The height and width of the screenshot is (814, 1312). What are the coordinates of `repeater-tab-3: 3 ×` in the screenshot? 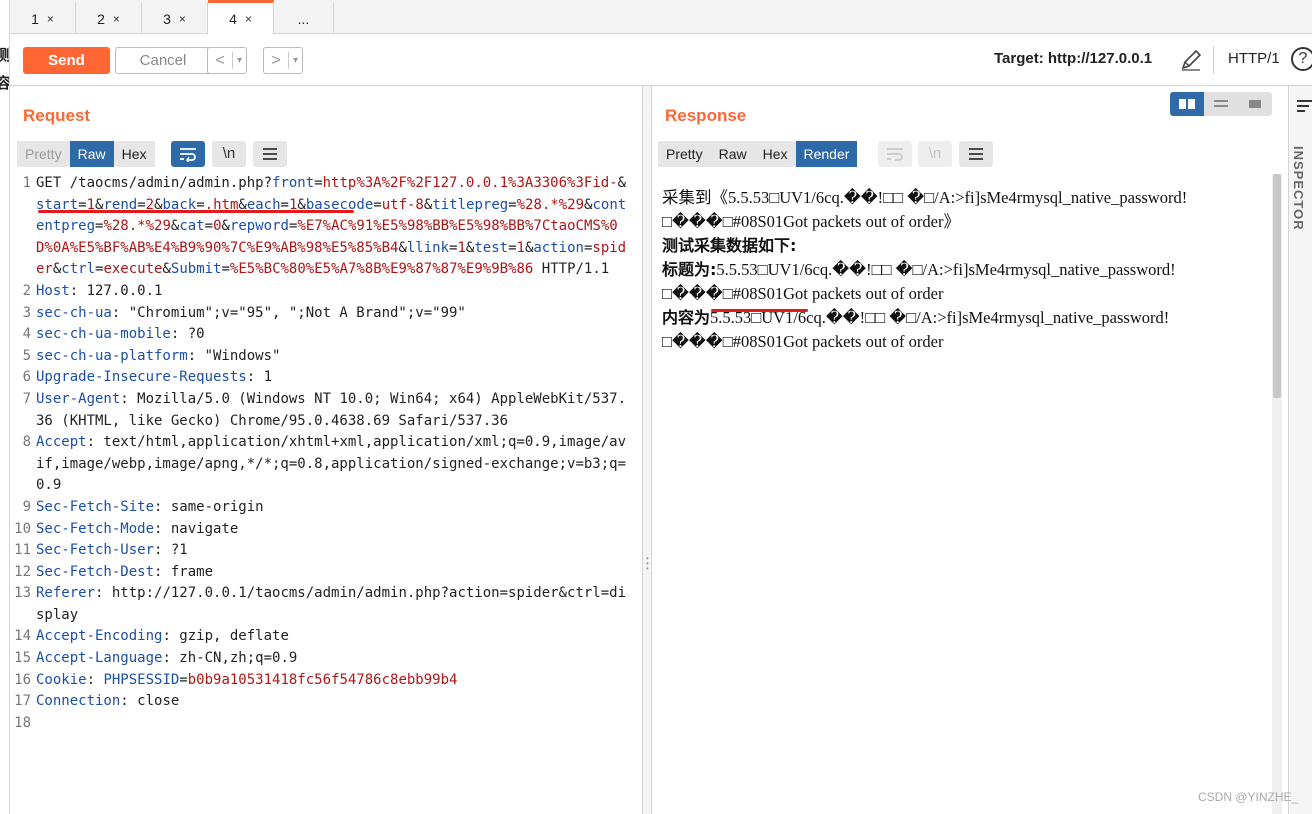 It's located at (175, 17).